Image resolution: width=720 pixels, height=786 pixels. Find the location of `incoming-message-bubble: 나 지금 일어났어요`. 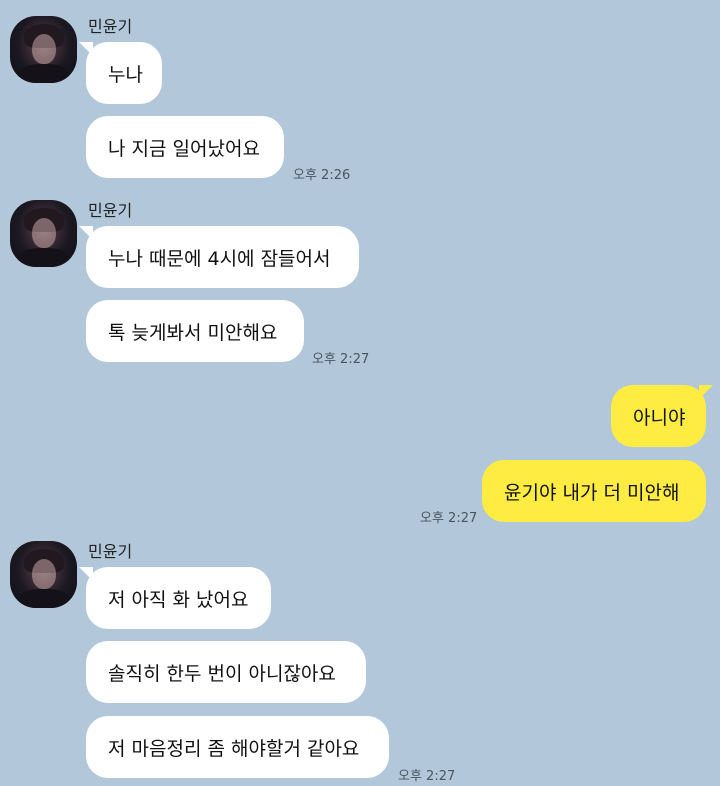

incoming-message-bubble: 나 지금 일어났어요 is located at coordinates (185, 147).